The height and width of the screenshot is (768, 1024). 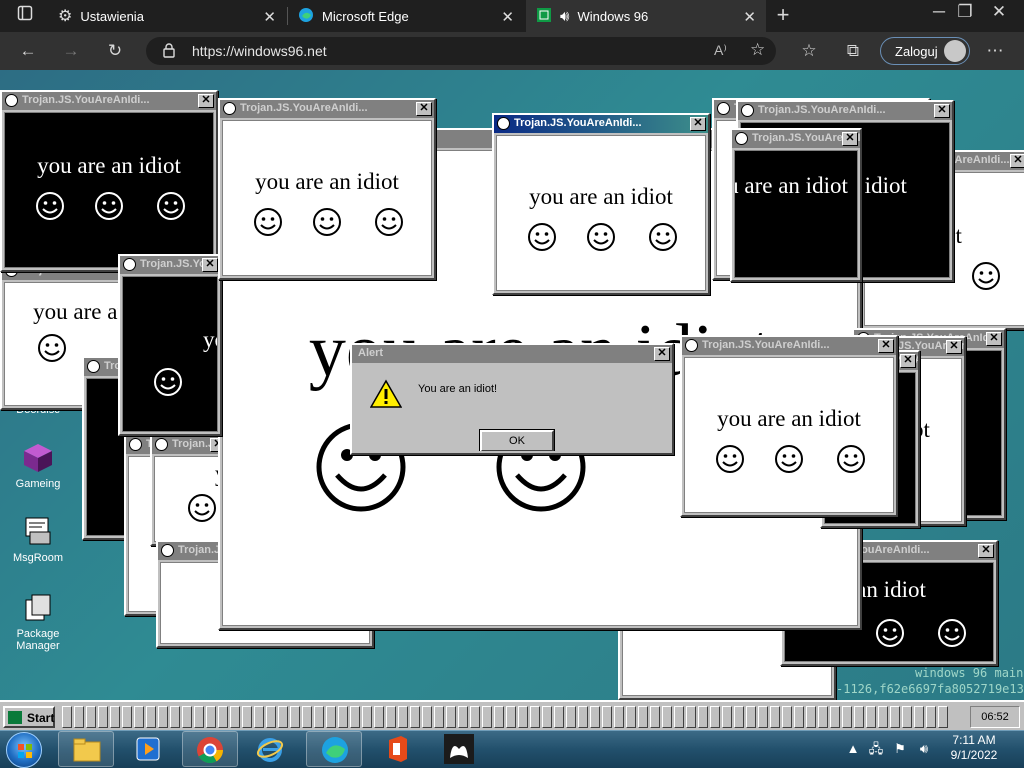 I want to click on alert-dialog: Alert ✕ You are an idiot! OK, so click(x=512, y=399).